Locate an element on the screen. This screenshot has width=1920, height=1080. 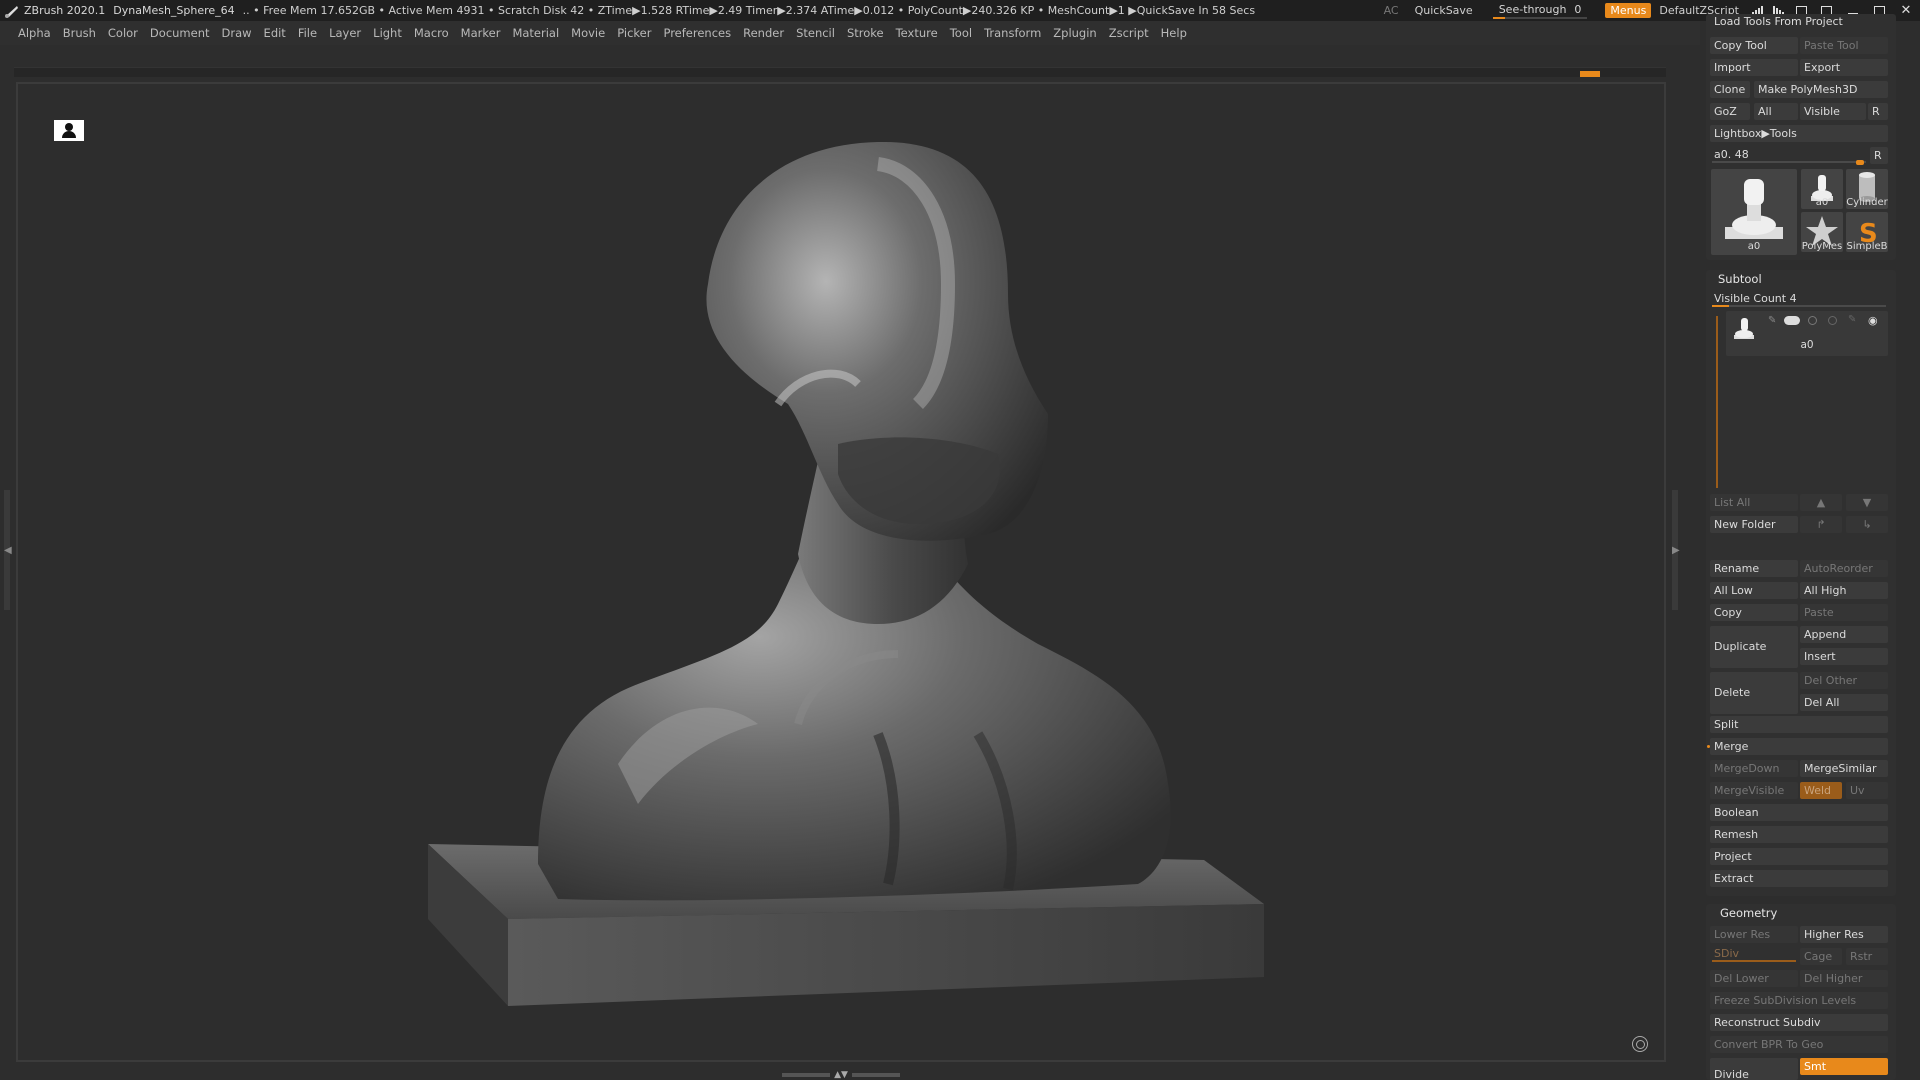
menu-item-render: Render is located at coordinates (763, 33).